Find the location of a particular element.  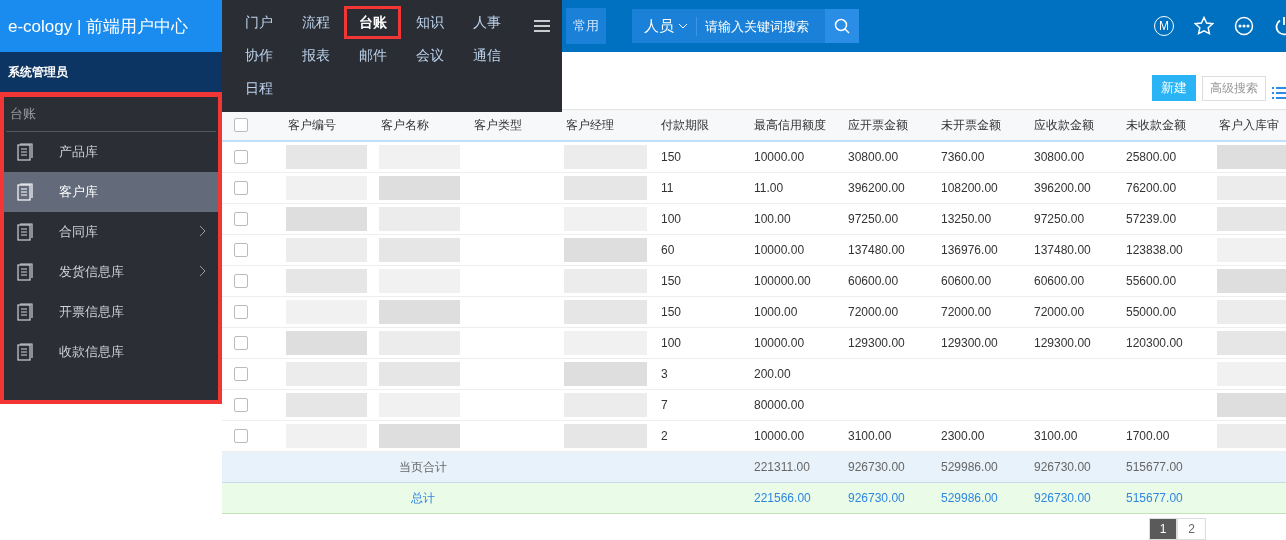

list-view-icon is located at coordinates (1279, 93).